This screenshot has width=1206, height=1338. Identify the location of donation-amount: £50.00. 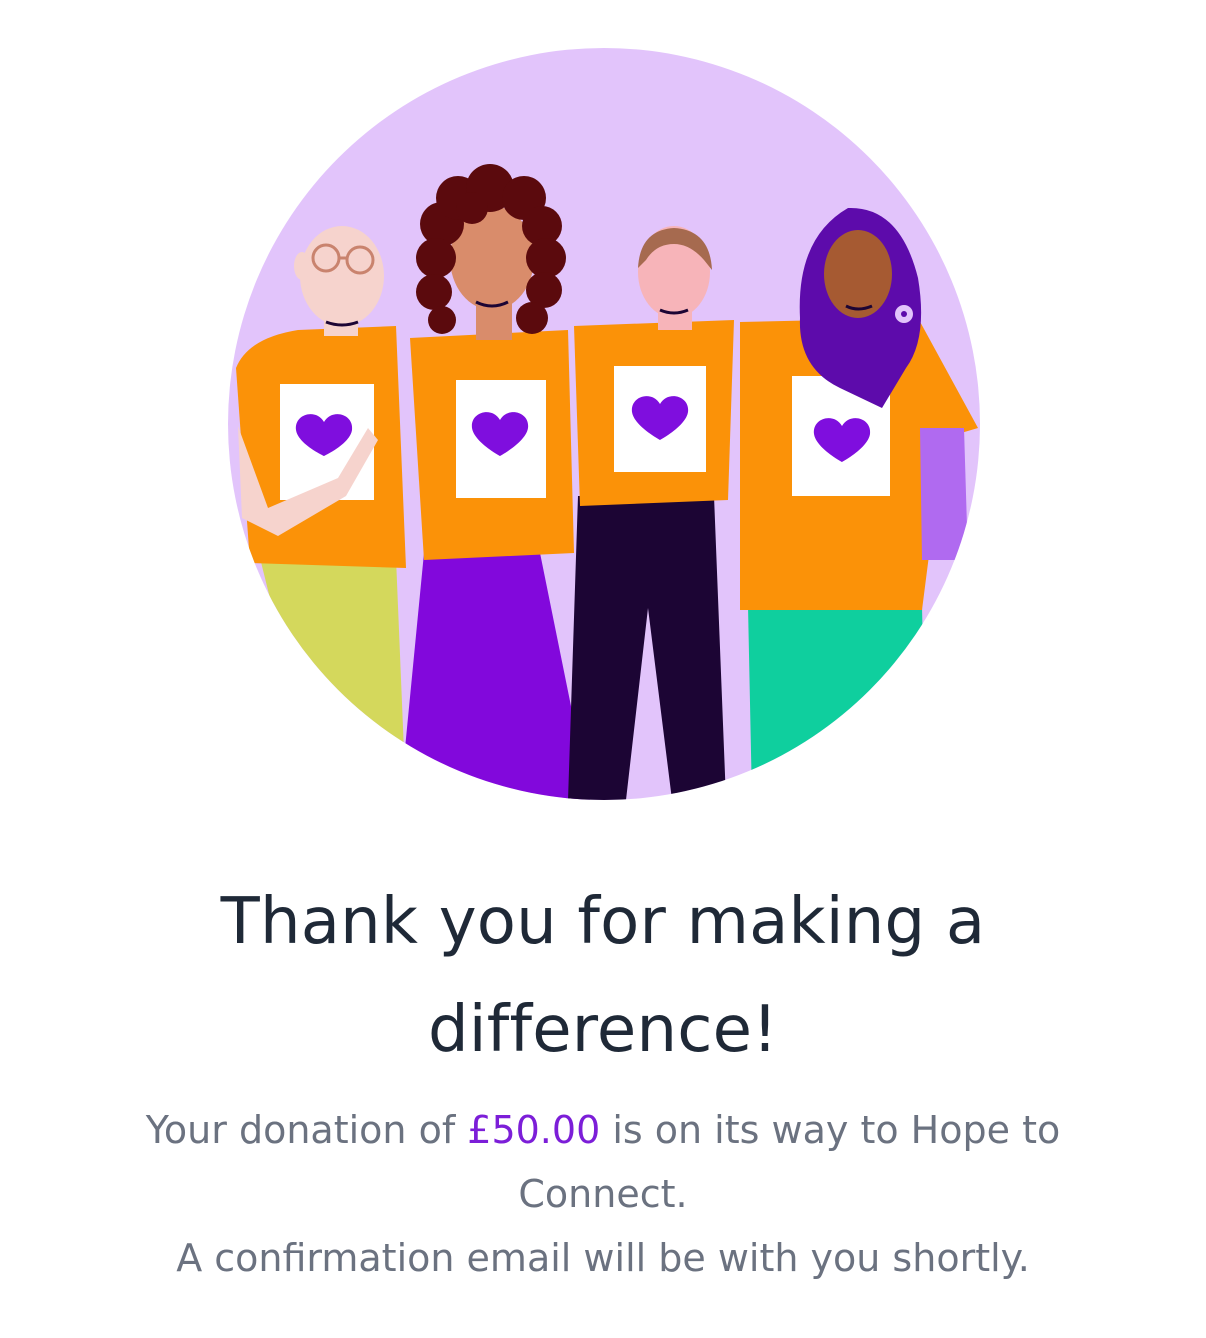
(534, 1130).